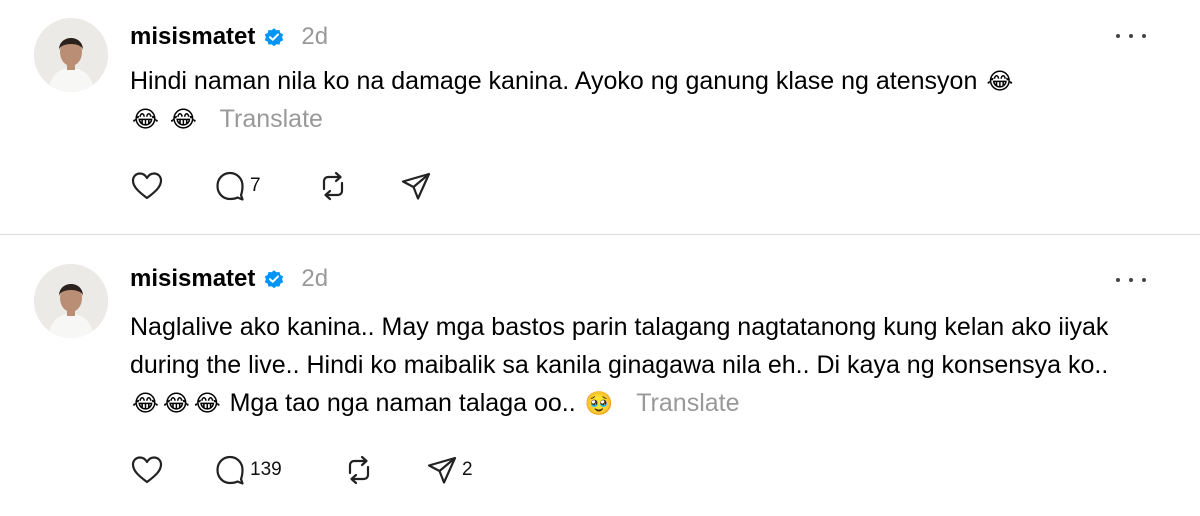  What do you see at coordinates (255, 185) in the screenshot?
I see `reply-count: 7` at bounding box center [255, 185].